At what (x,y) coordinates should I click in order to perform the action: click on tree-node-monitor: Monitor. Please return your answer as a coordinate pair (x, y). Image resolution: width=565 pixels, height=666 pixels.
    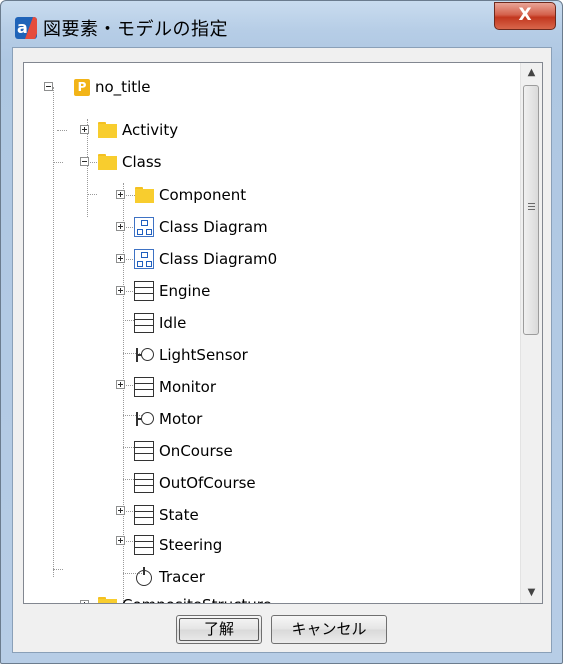
    Looking at the image, I should click on (175, 387).